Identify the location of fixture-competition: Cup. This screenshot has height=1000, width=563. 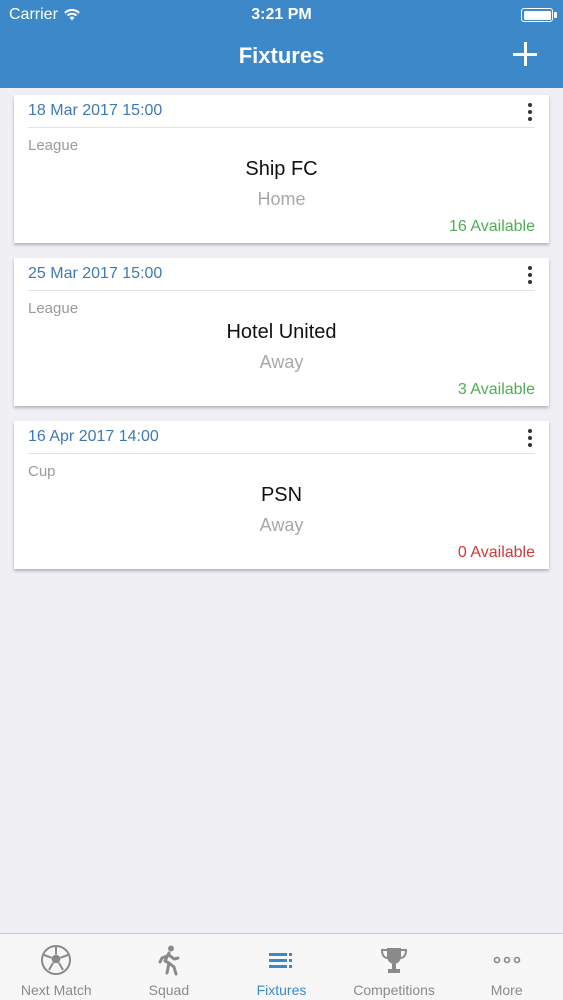
(42, 471).